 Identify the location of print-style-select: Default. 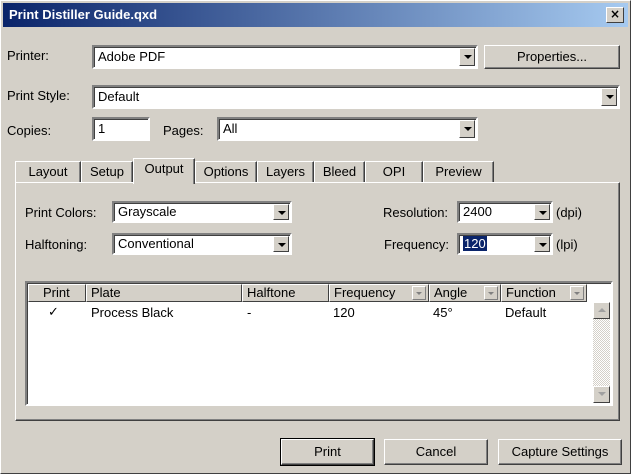
(356, 97).